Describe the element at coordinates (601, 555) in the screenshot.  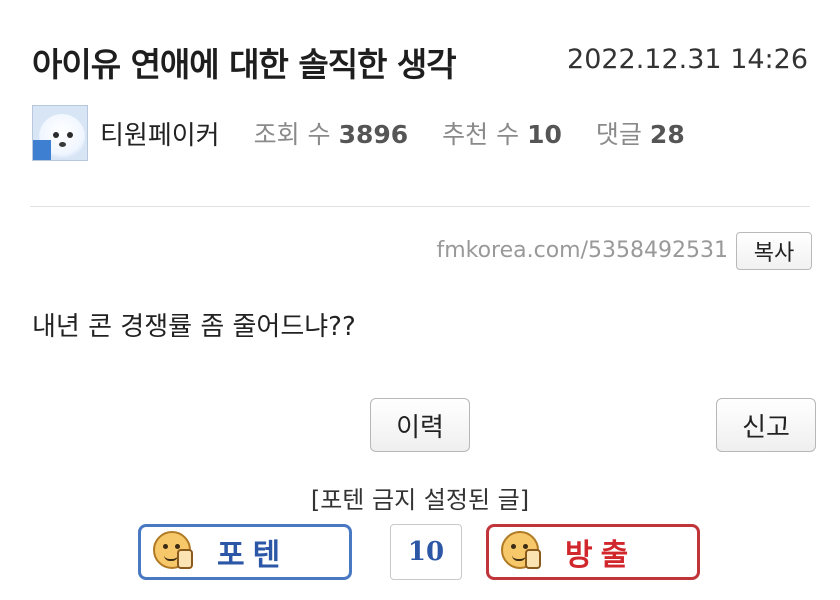
I see `downvote-label: 방출` at that location.